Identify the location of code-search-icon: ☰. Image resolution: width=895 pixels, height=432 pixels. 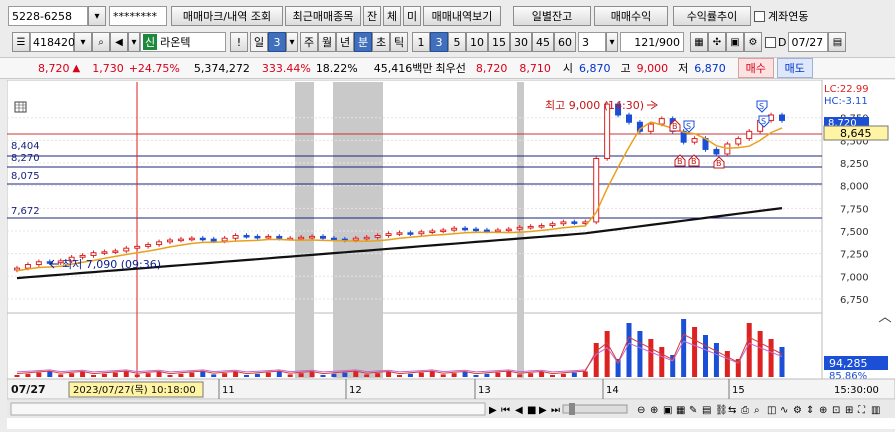
(21, 42).